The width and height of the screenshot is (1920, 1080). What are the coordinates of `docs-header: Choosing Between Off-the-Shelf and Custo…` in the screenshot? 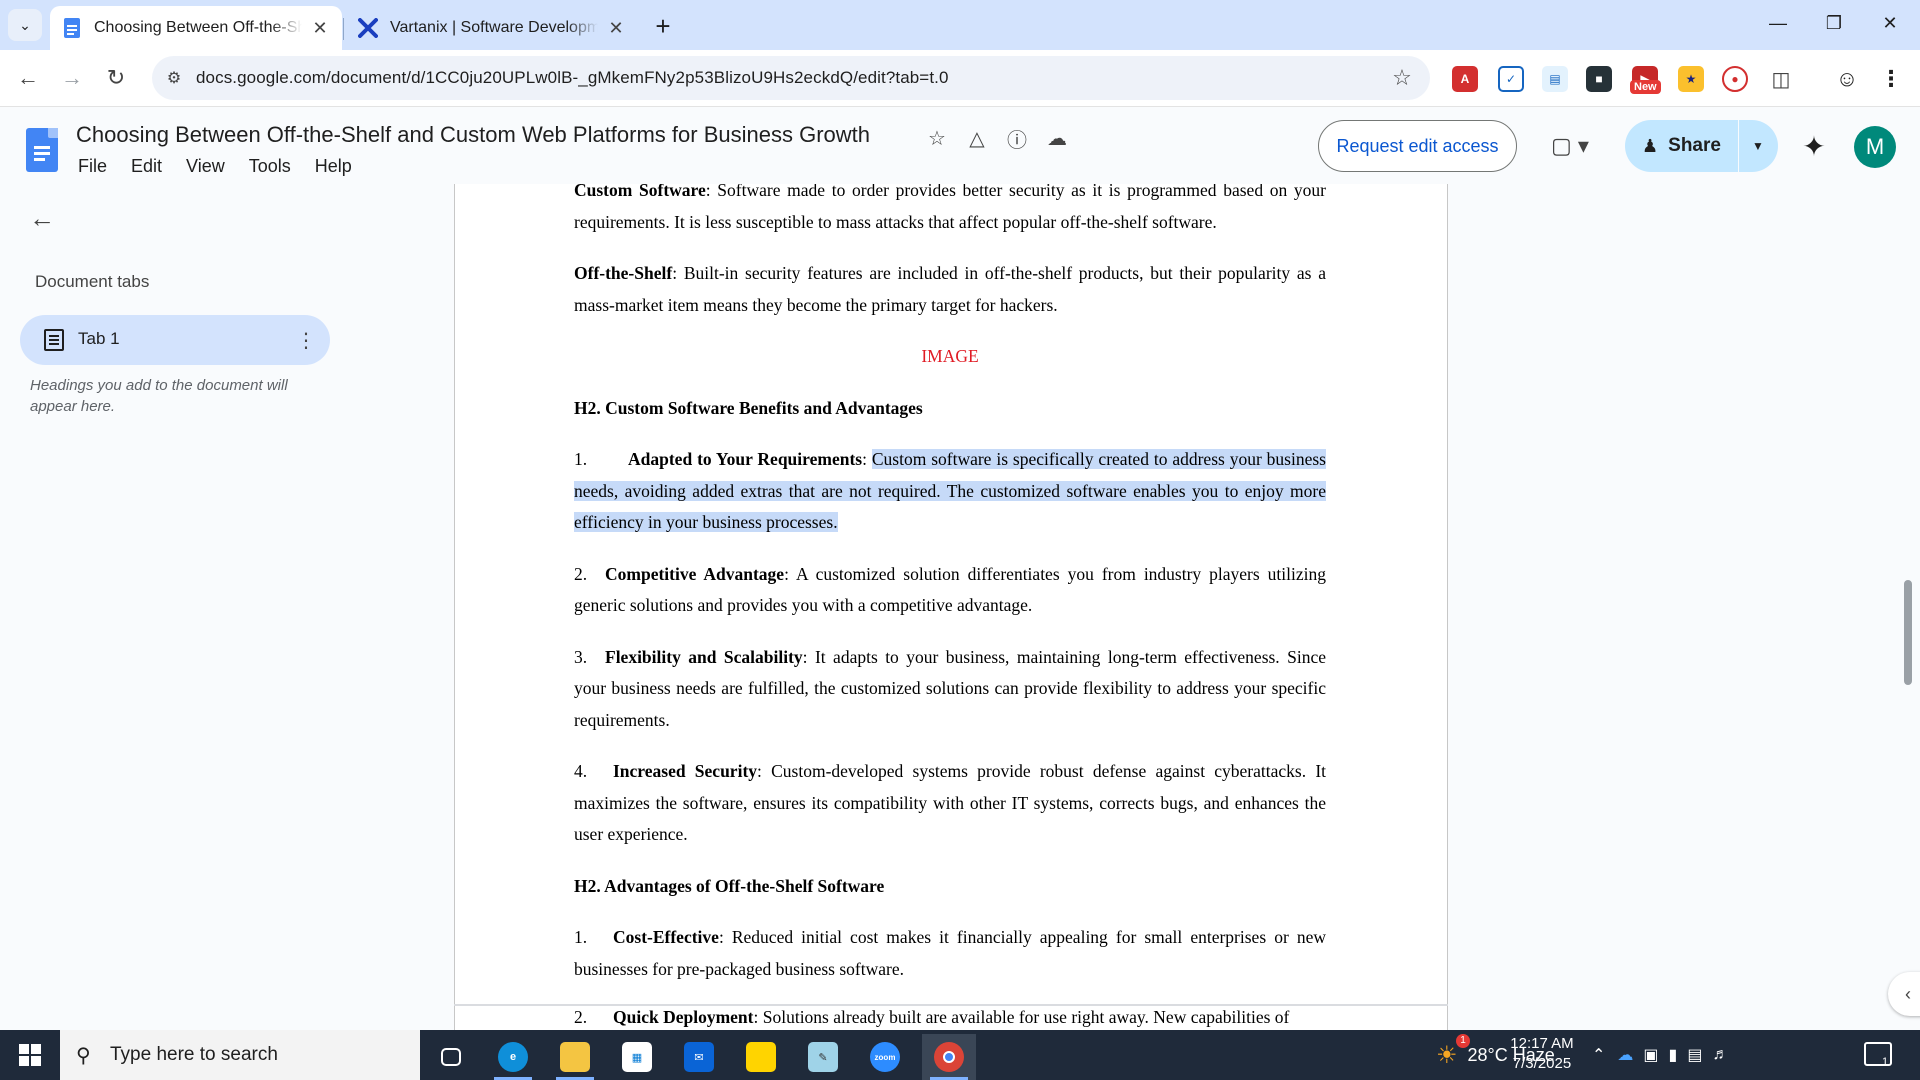 It's located at (960, 146).